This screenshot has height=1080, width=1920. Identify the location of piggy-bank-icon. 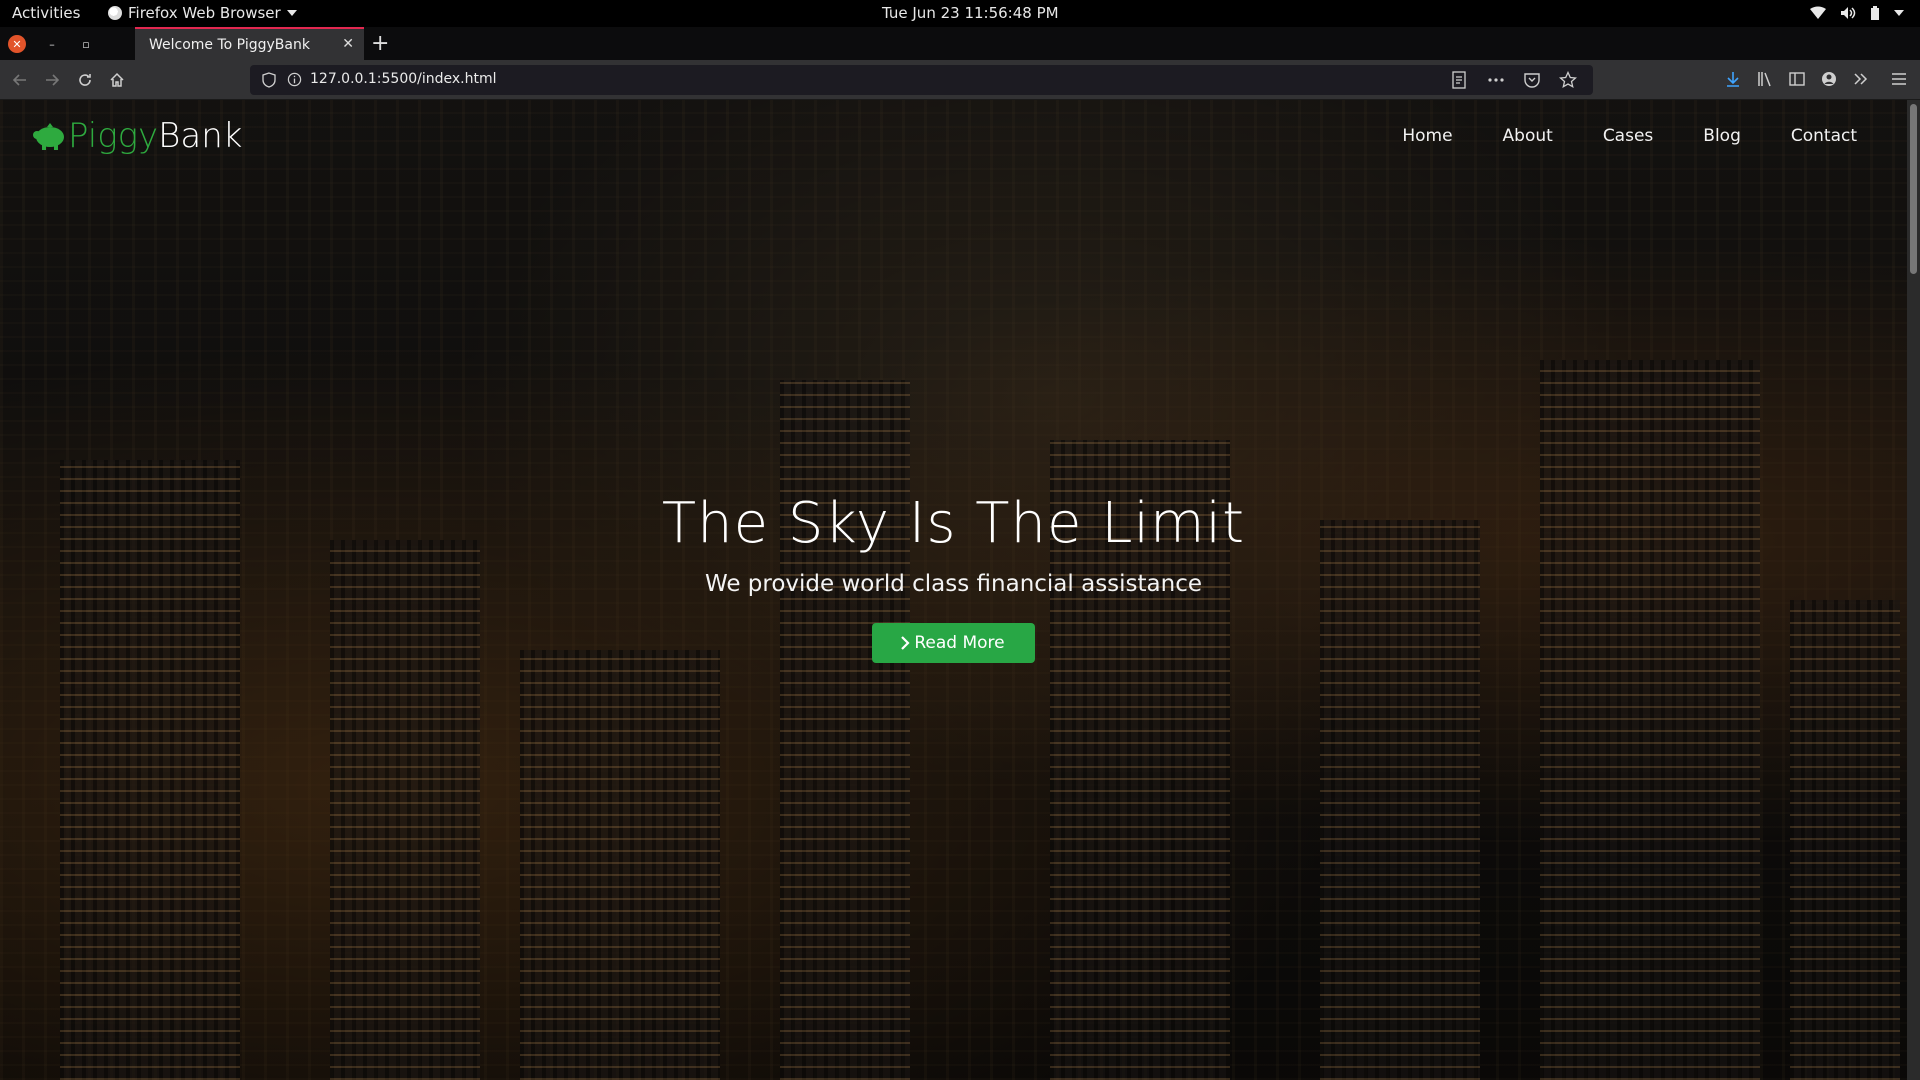
(48, 136).